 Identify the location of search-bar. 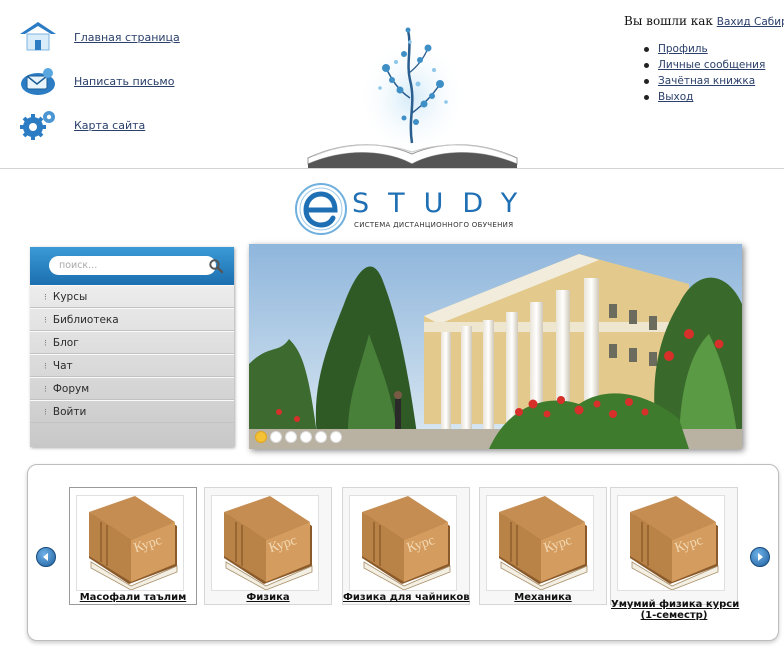
(132, 266).